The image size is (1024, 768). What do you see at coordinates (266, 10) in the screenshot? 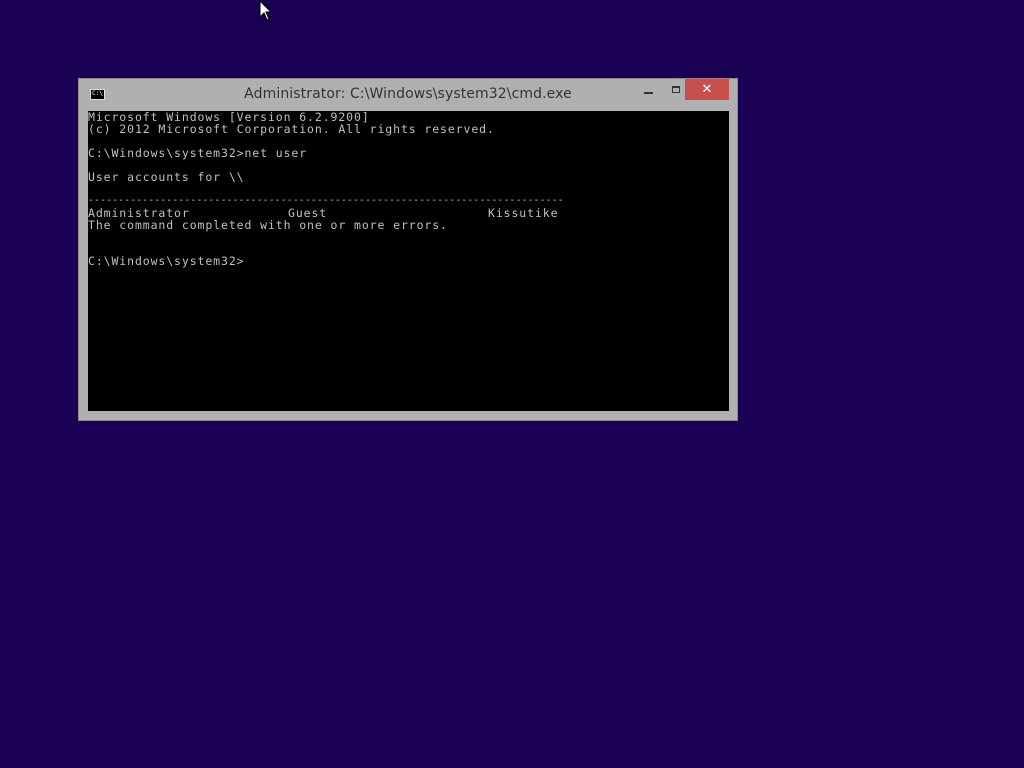
I see `mouse-cursor-icon` at bounding box center [266, 10].